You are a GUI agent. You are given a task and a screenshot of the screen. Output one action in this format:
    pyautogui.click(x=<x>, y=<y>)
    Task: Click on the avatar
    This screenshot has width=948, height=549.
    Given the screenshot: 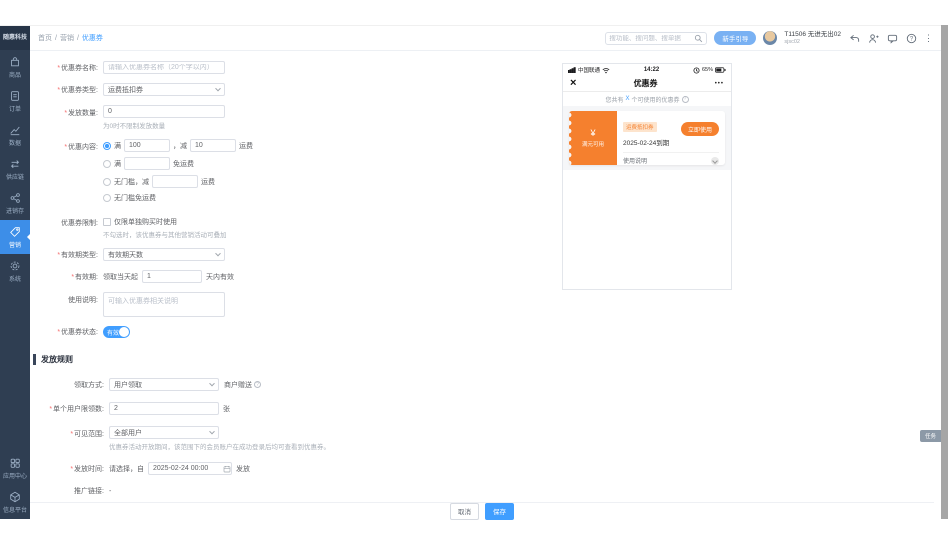 What is the action you would take?
    pyautogui.click(x=770, y=38)
    